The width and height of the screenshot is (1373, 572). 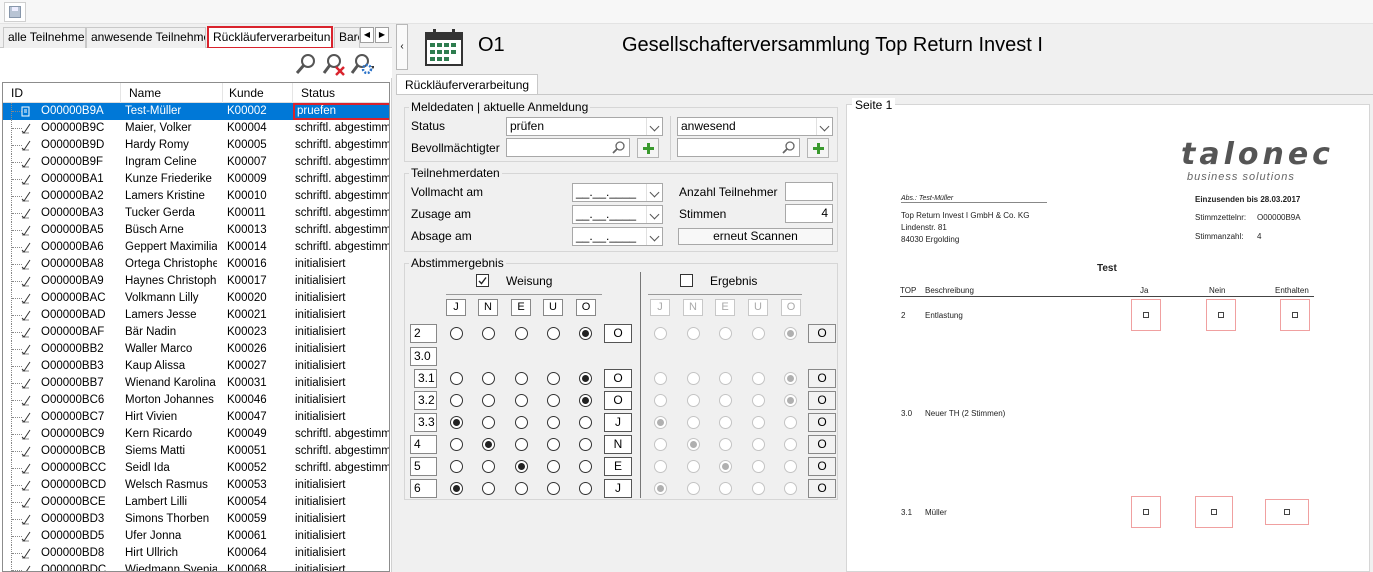 What do you see at coordinates (686, 280) in the screenshot?
I see `ergebnis-checkbox` at bounding box center [686, 280].